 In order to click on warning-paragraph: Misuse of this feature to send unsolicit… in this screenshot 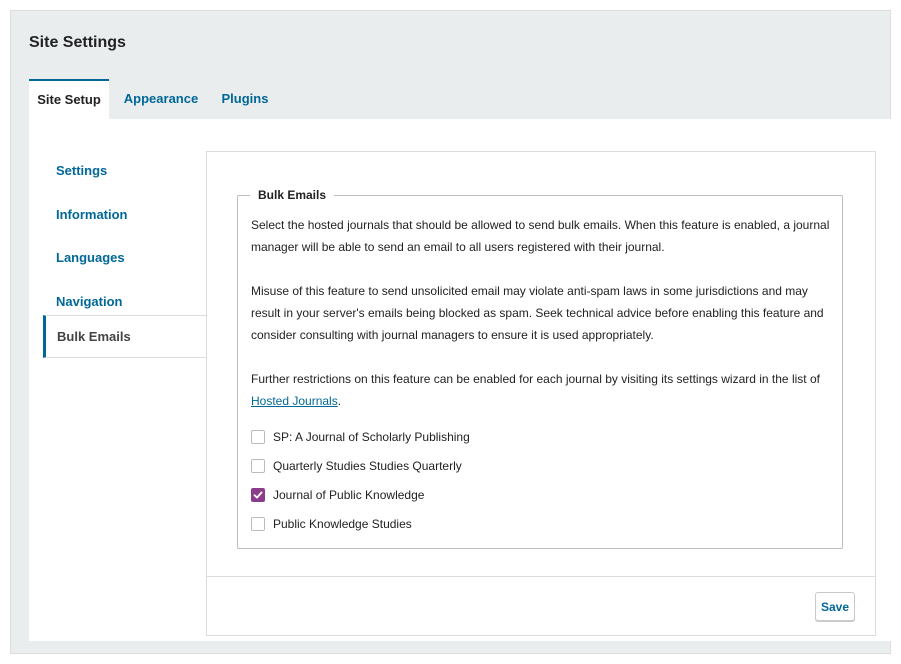, I will do `click(537, 313)`.